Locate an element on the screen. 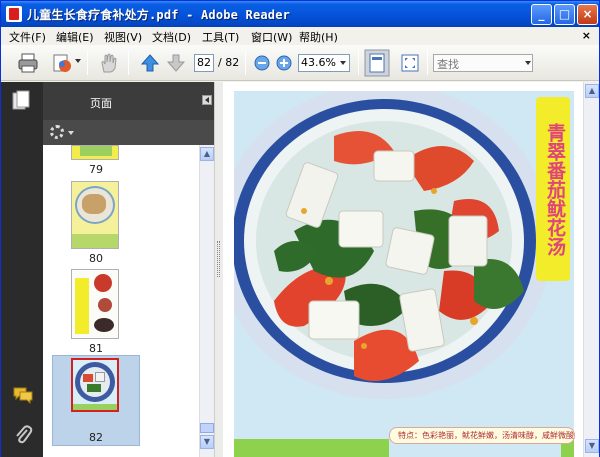 The image size is (600, 457). options-dropdown-arrow is located at coordinates (71, 133).